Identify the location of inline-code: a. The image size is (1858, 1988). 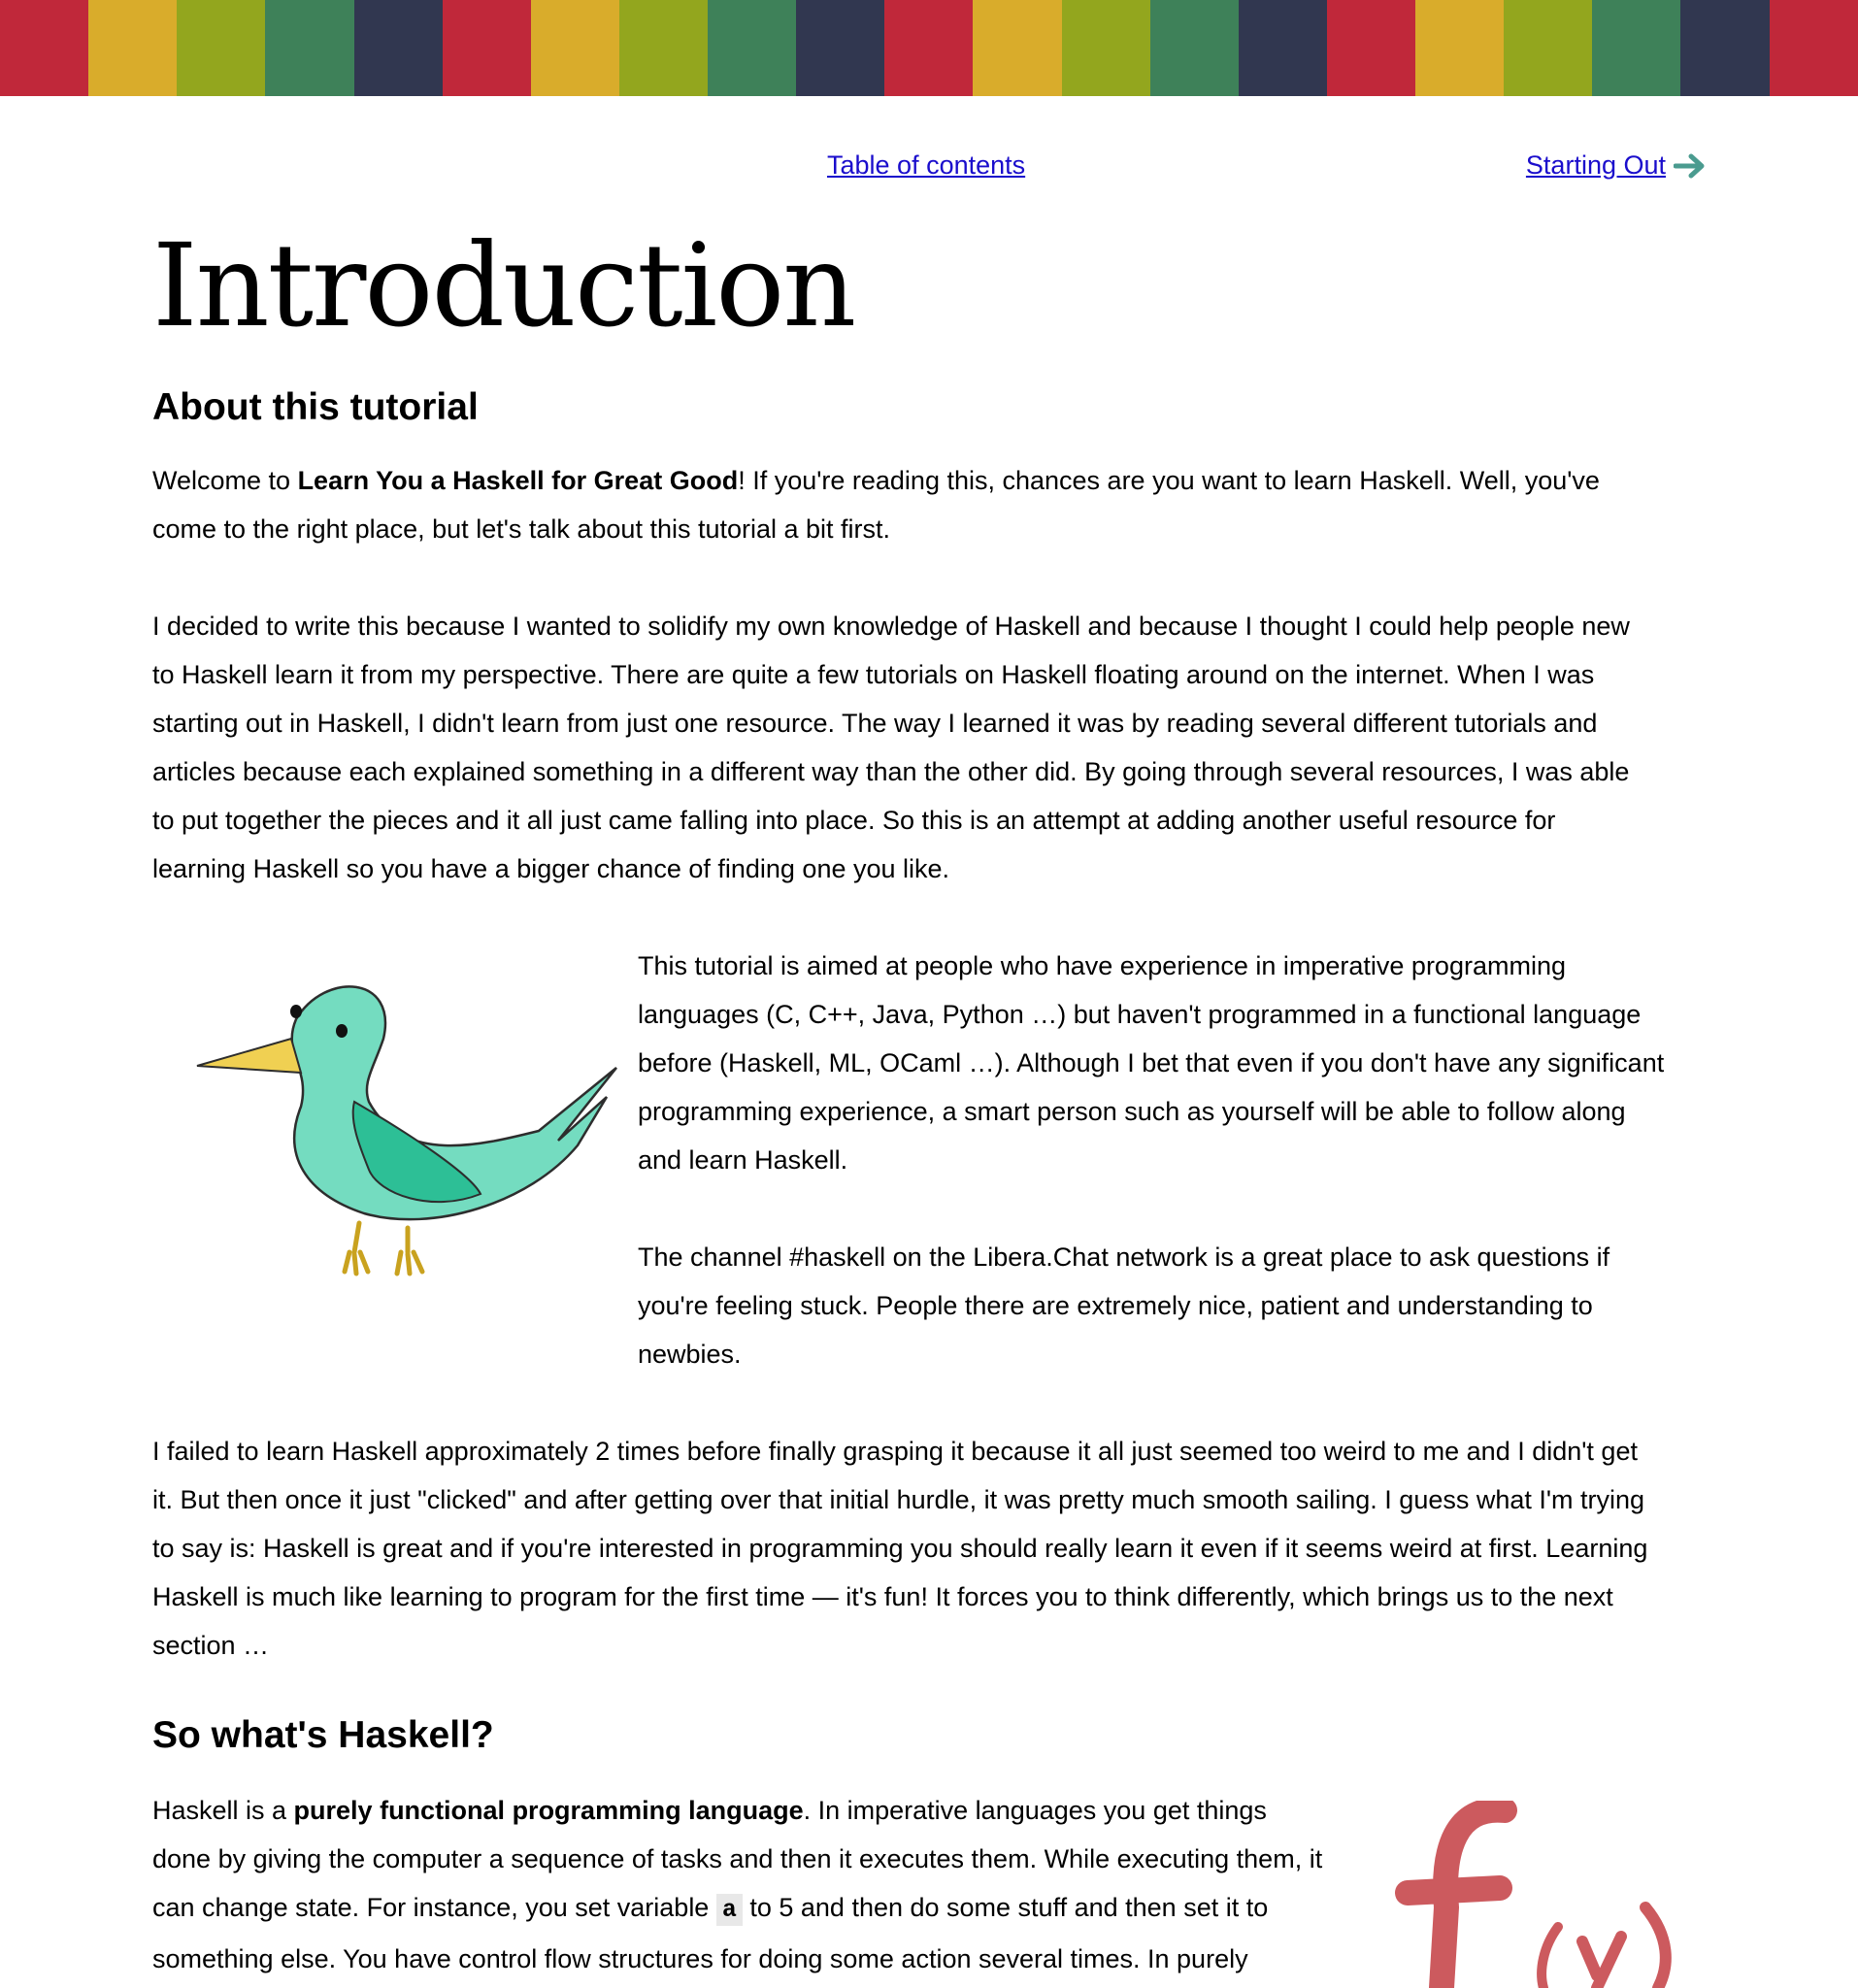
(729, 1910).